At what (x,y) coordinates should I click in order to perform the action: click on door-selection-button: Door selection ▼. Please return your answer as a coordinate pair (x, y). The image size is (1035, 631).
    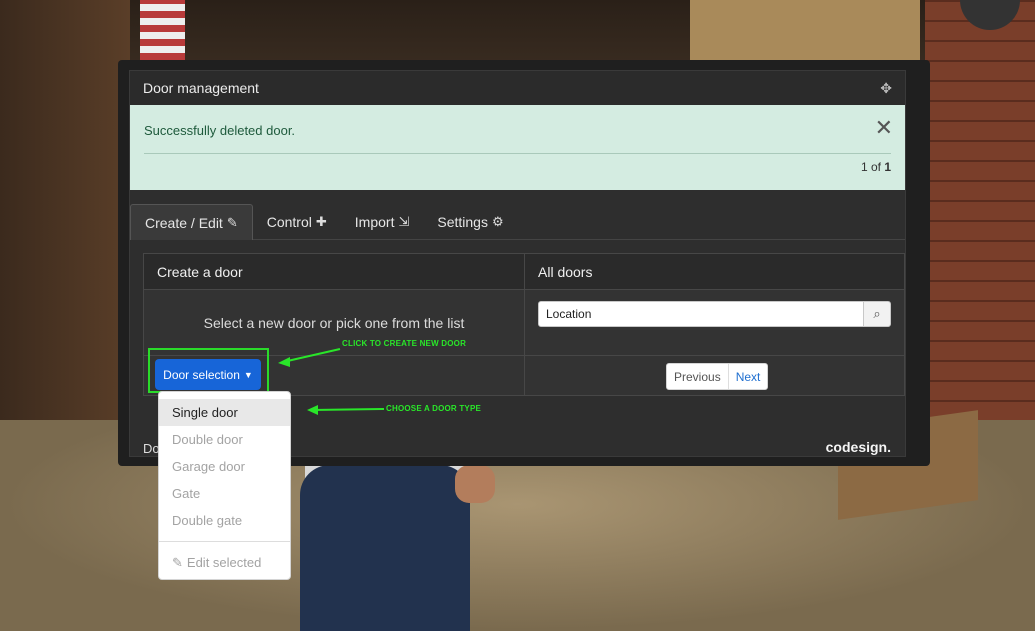
    Looking at the image, I should click on (208, 374).